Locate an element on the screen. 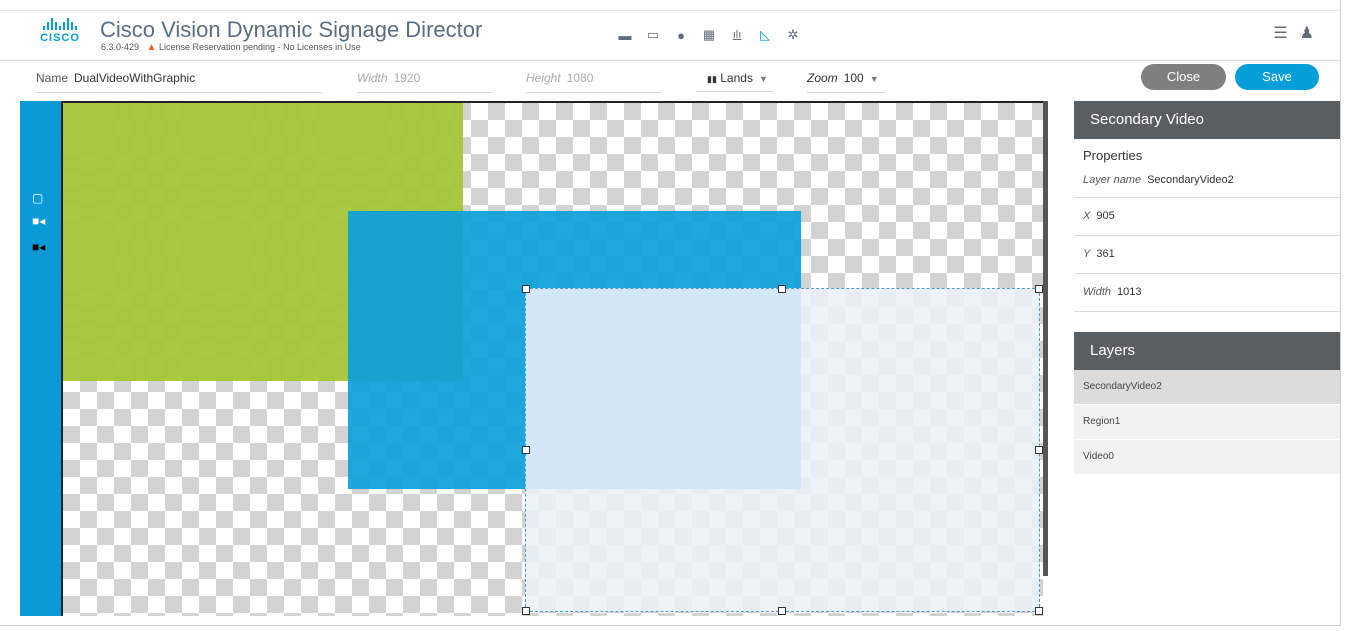  play-icon: ● is located at coordinates (681, 35).